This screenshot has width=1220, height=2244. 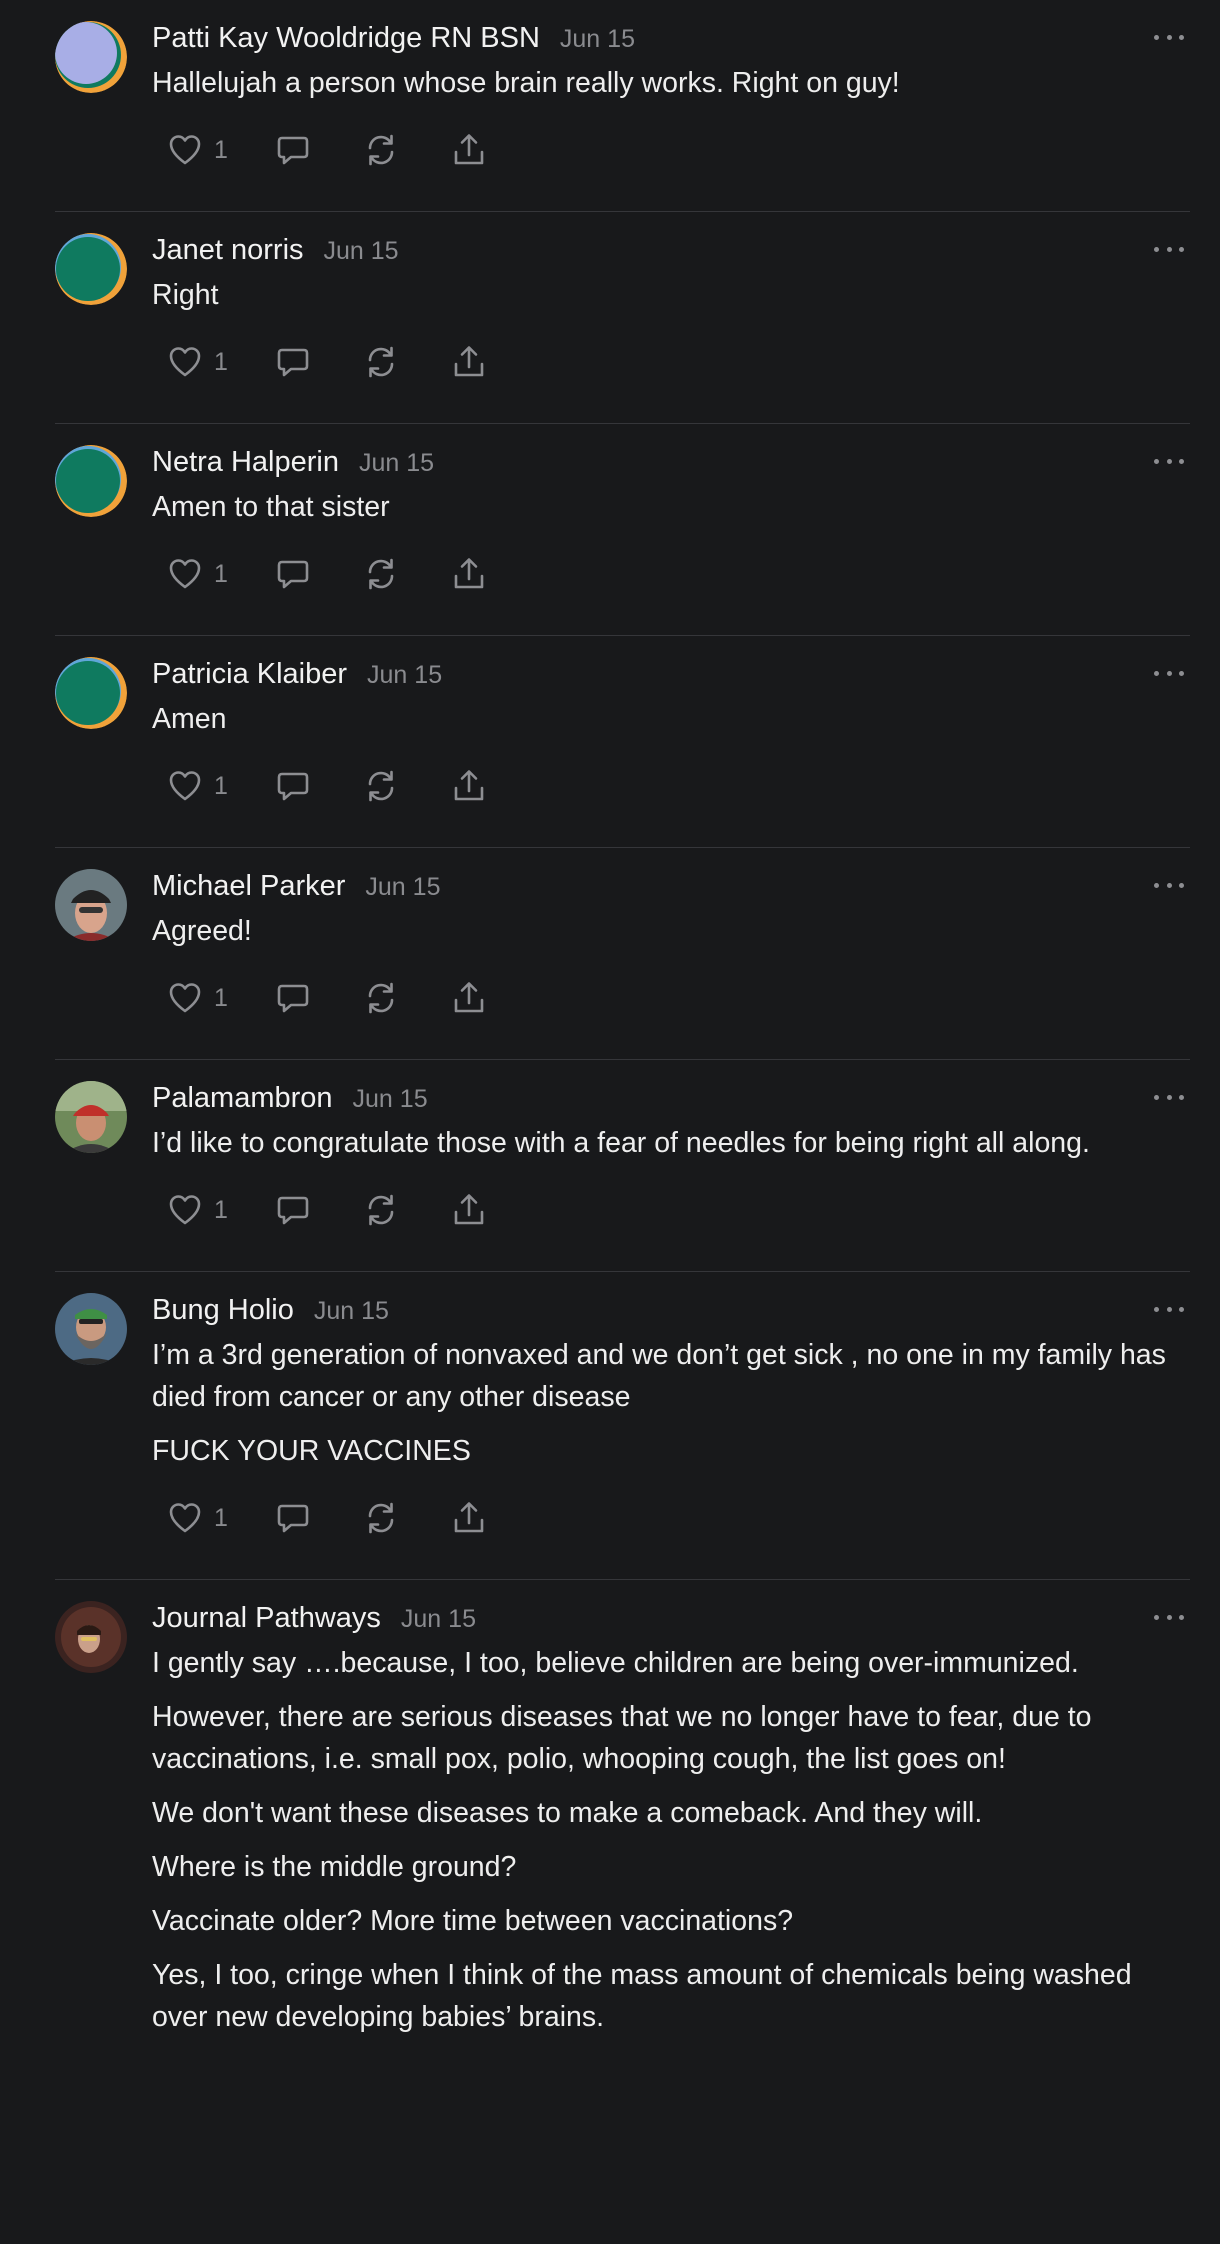 I want to click on comment-item: Janet norris Jun 15 Right 1, so click(x=610, y=318).